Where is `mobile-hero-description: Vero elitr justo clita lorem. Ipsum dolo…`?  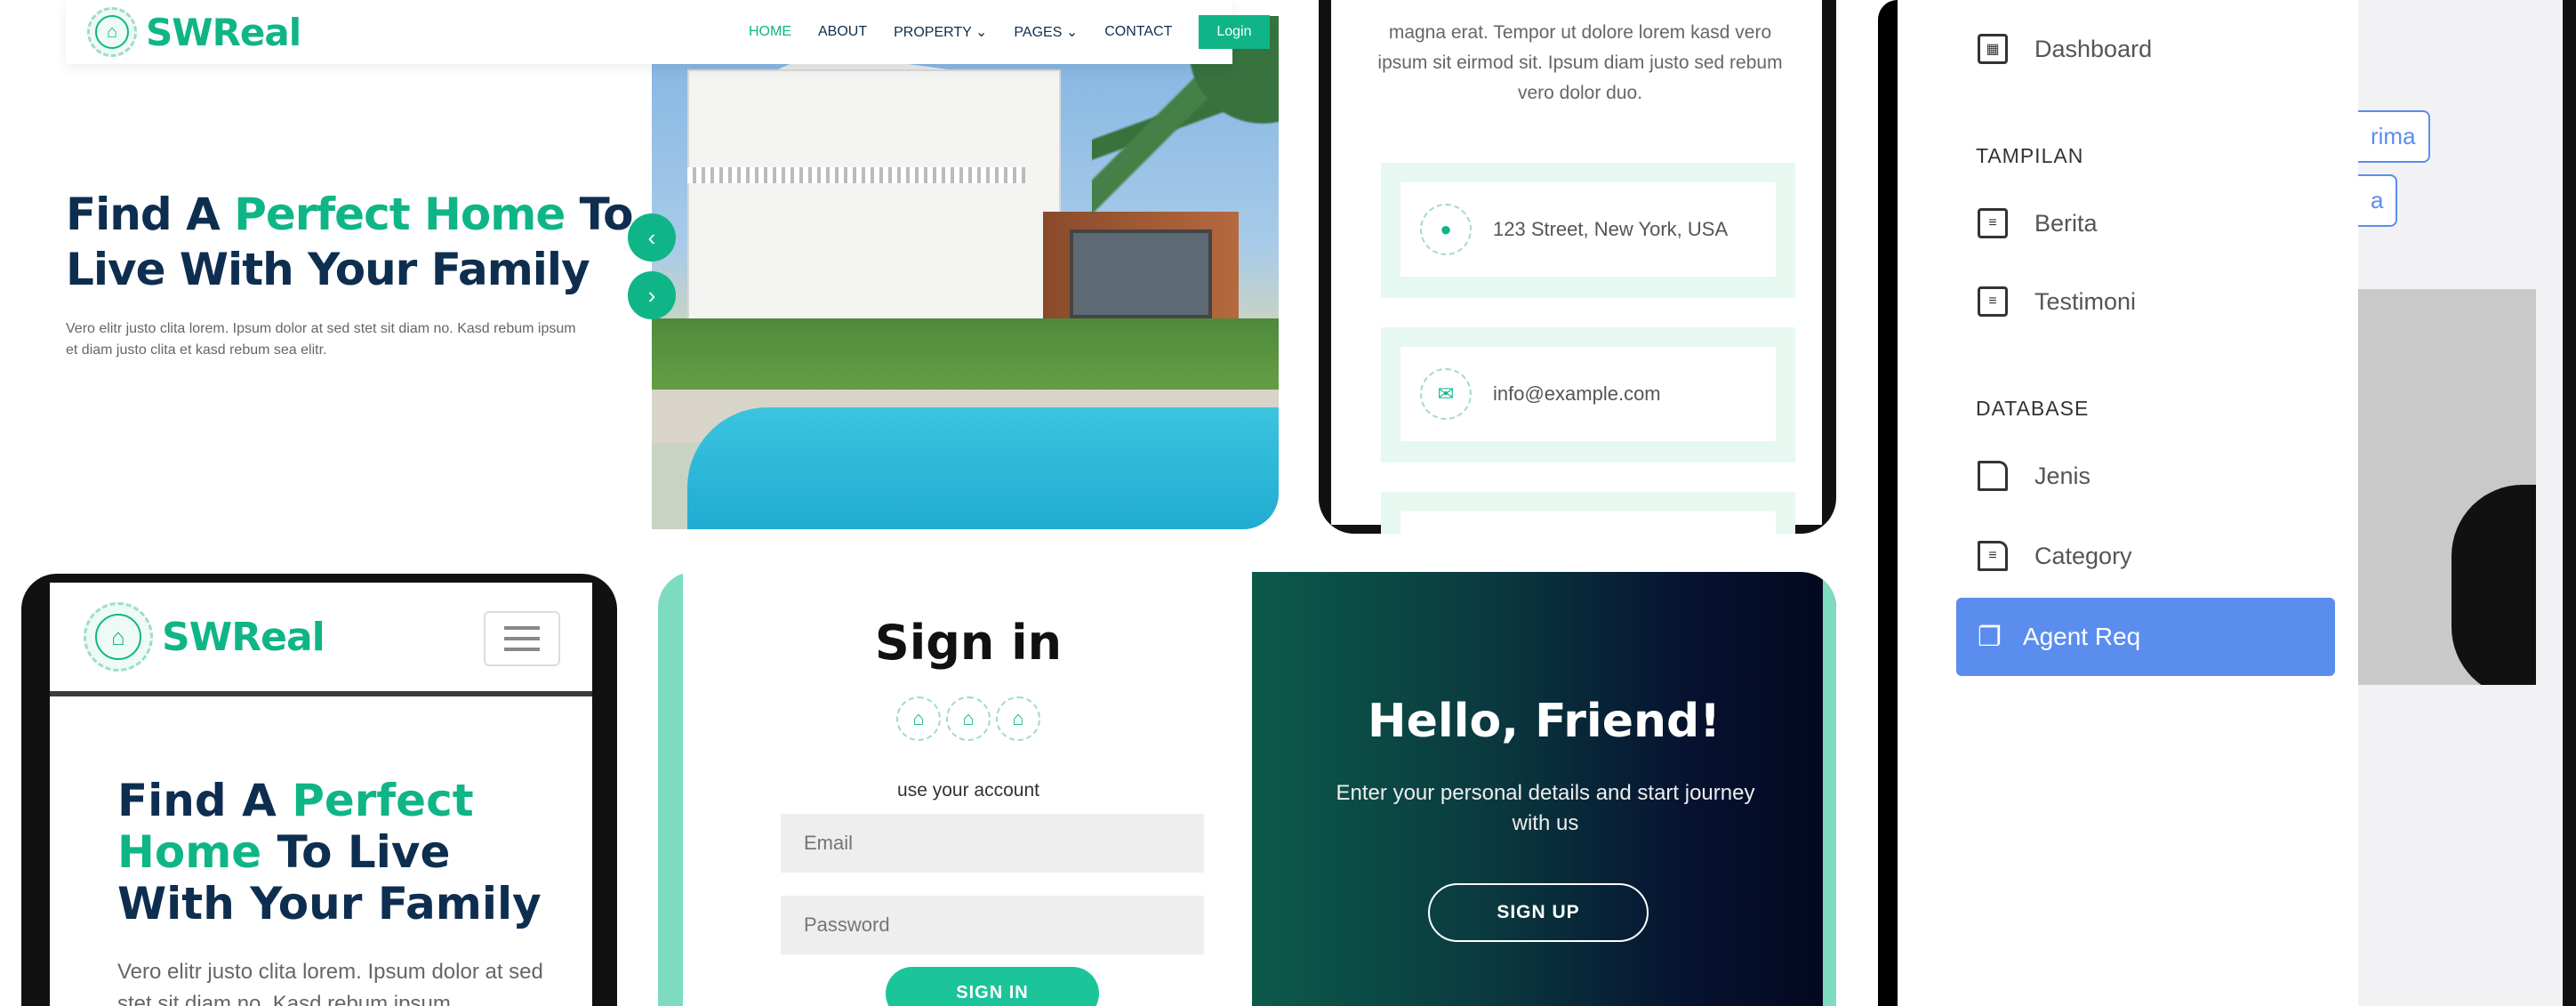
mobile-hero-description: Vero elitr justo clita lorem. Ipsum dolo… is located at coordinates (330, 983).